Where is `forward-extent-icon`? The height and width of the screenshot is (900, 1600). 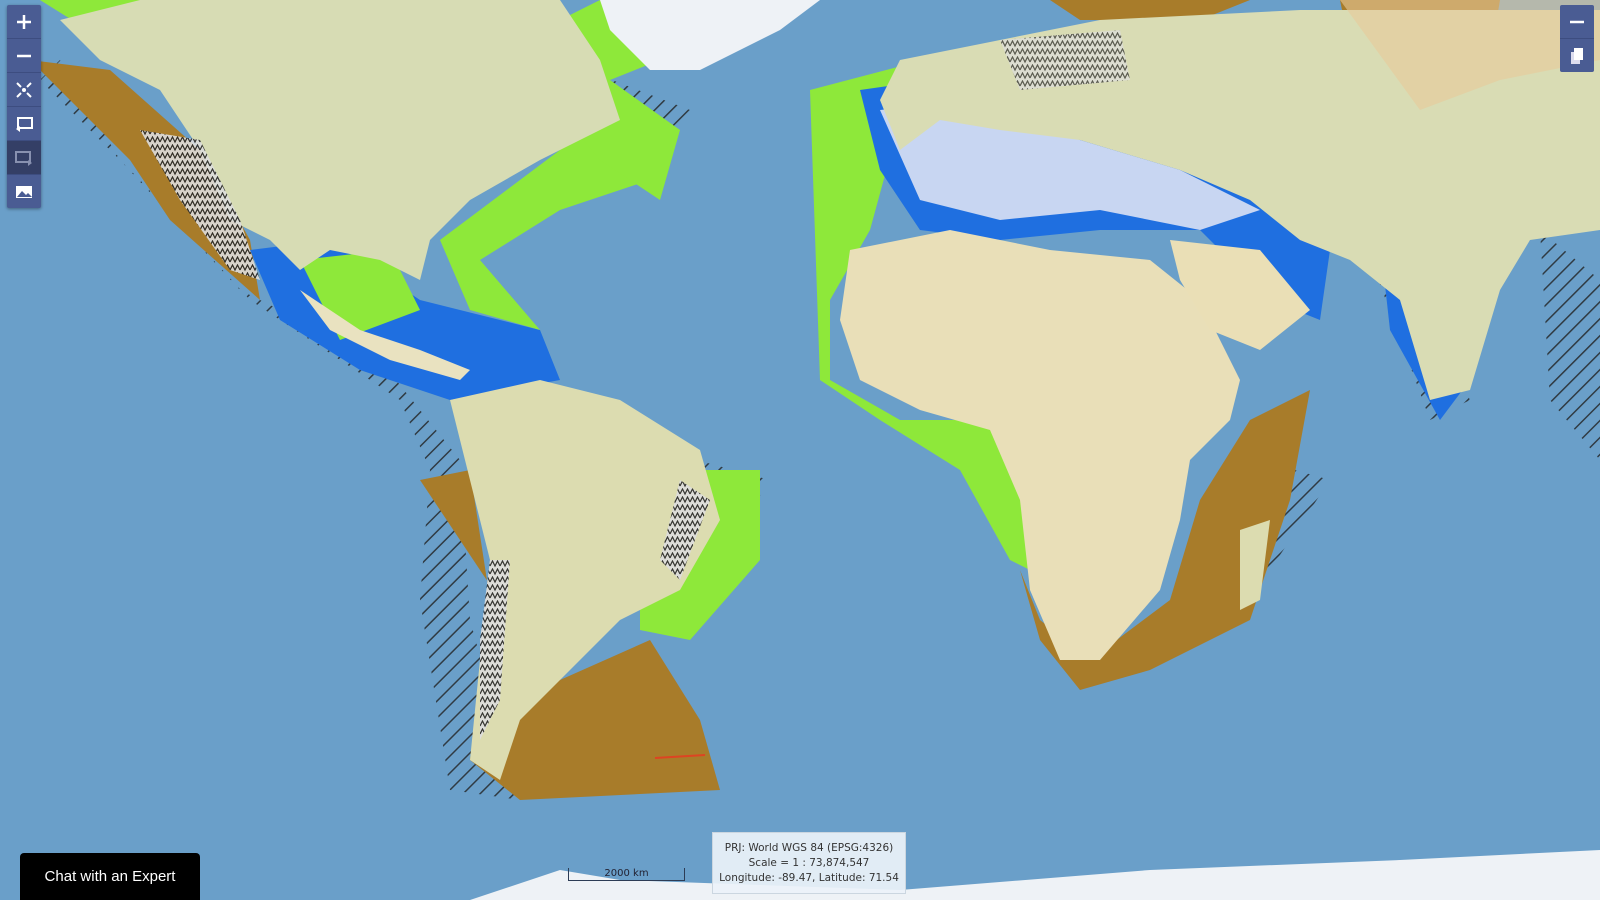 forward-extent-icon is located at coordinates (23, 158).